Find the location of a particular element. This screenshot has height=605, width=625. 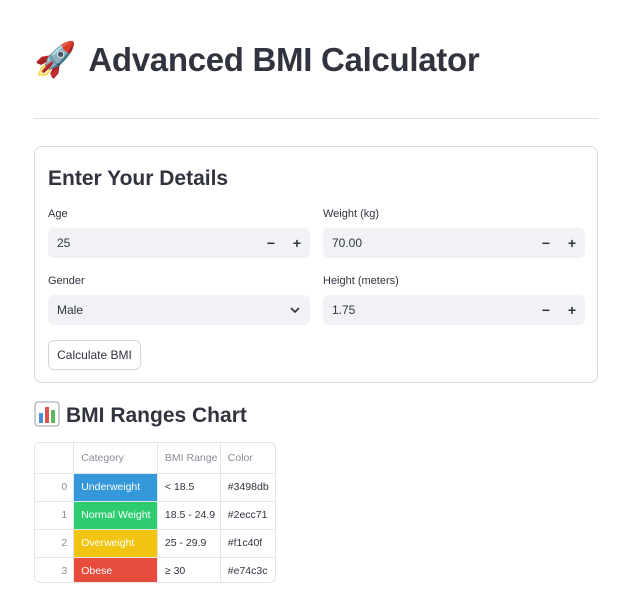

page-title-text: Advanced BMI Calculator is located at coordinates (284, 59).